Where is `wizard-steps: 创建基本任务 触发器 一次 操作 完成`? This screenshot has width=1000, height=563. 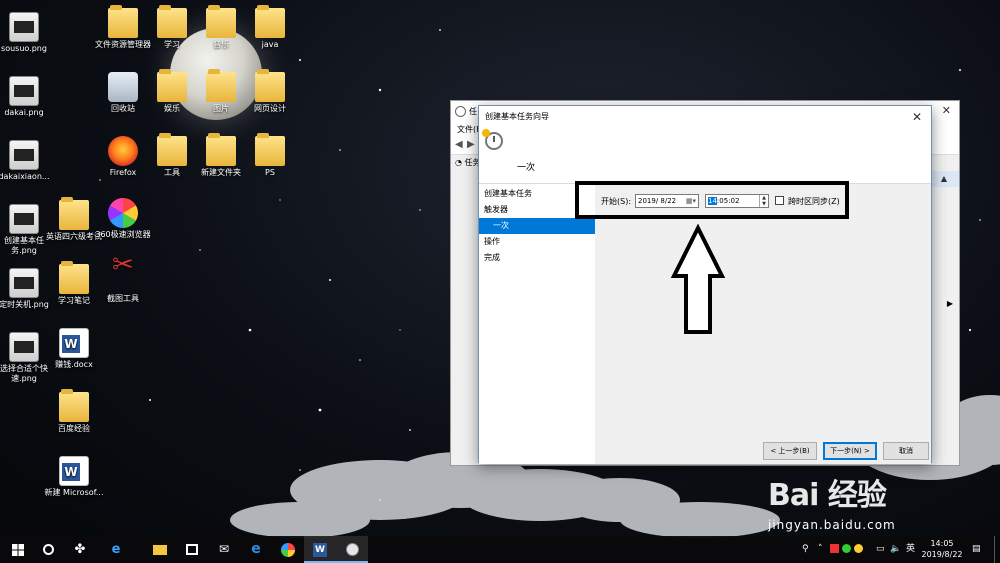
wizard-steps: 创建基本任务 触发器 一次 操作 完成 is located at coordinates (537, 324).